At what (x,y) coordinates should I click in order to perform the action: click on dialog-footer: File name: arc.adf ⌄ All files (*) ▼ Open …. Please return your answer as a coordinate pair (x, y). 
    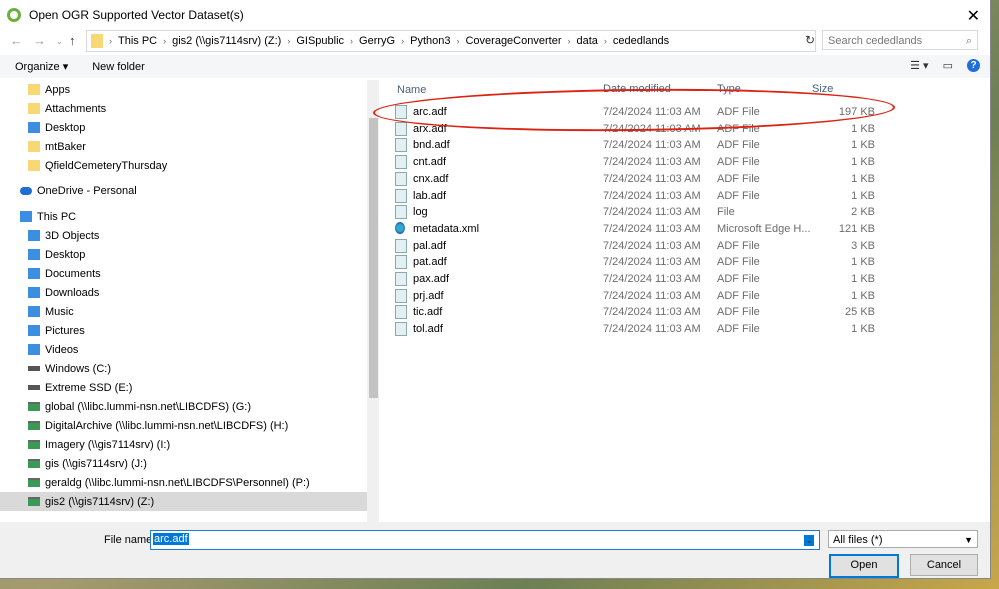
    Looking at the image, I should click on (495, 550).